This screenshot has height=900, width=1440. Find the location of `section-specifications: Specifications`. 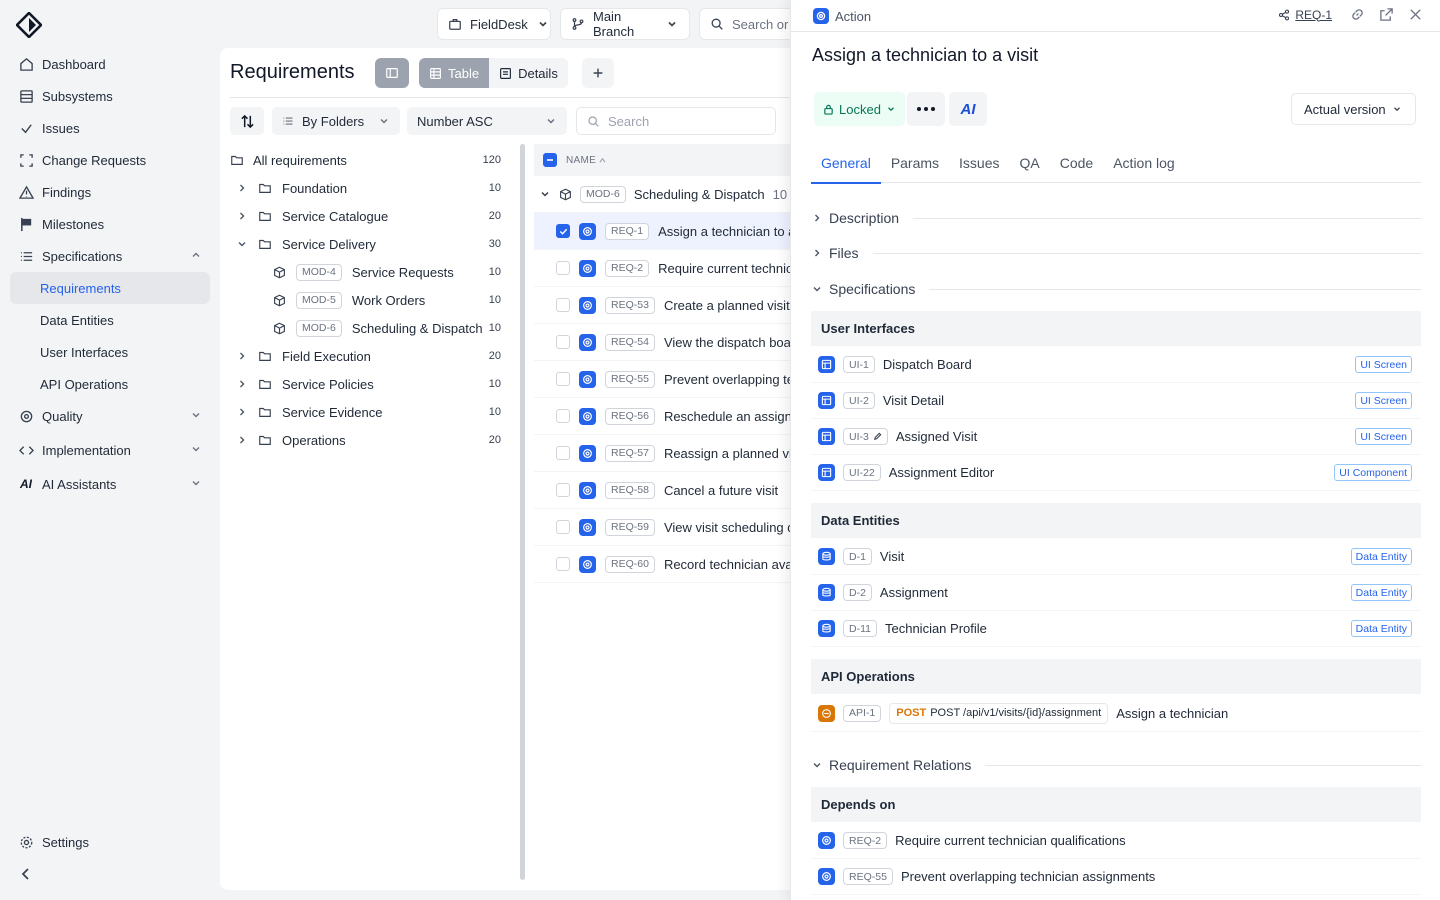

section-specifications: Specifications is located at coordinates (1116, 289).